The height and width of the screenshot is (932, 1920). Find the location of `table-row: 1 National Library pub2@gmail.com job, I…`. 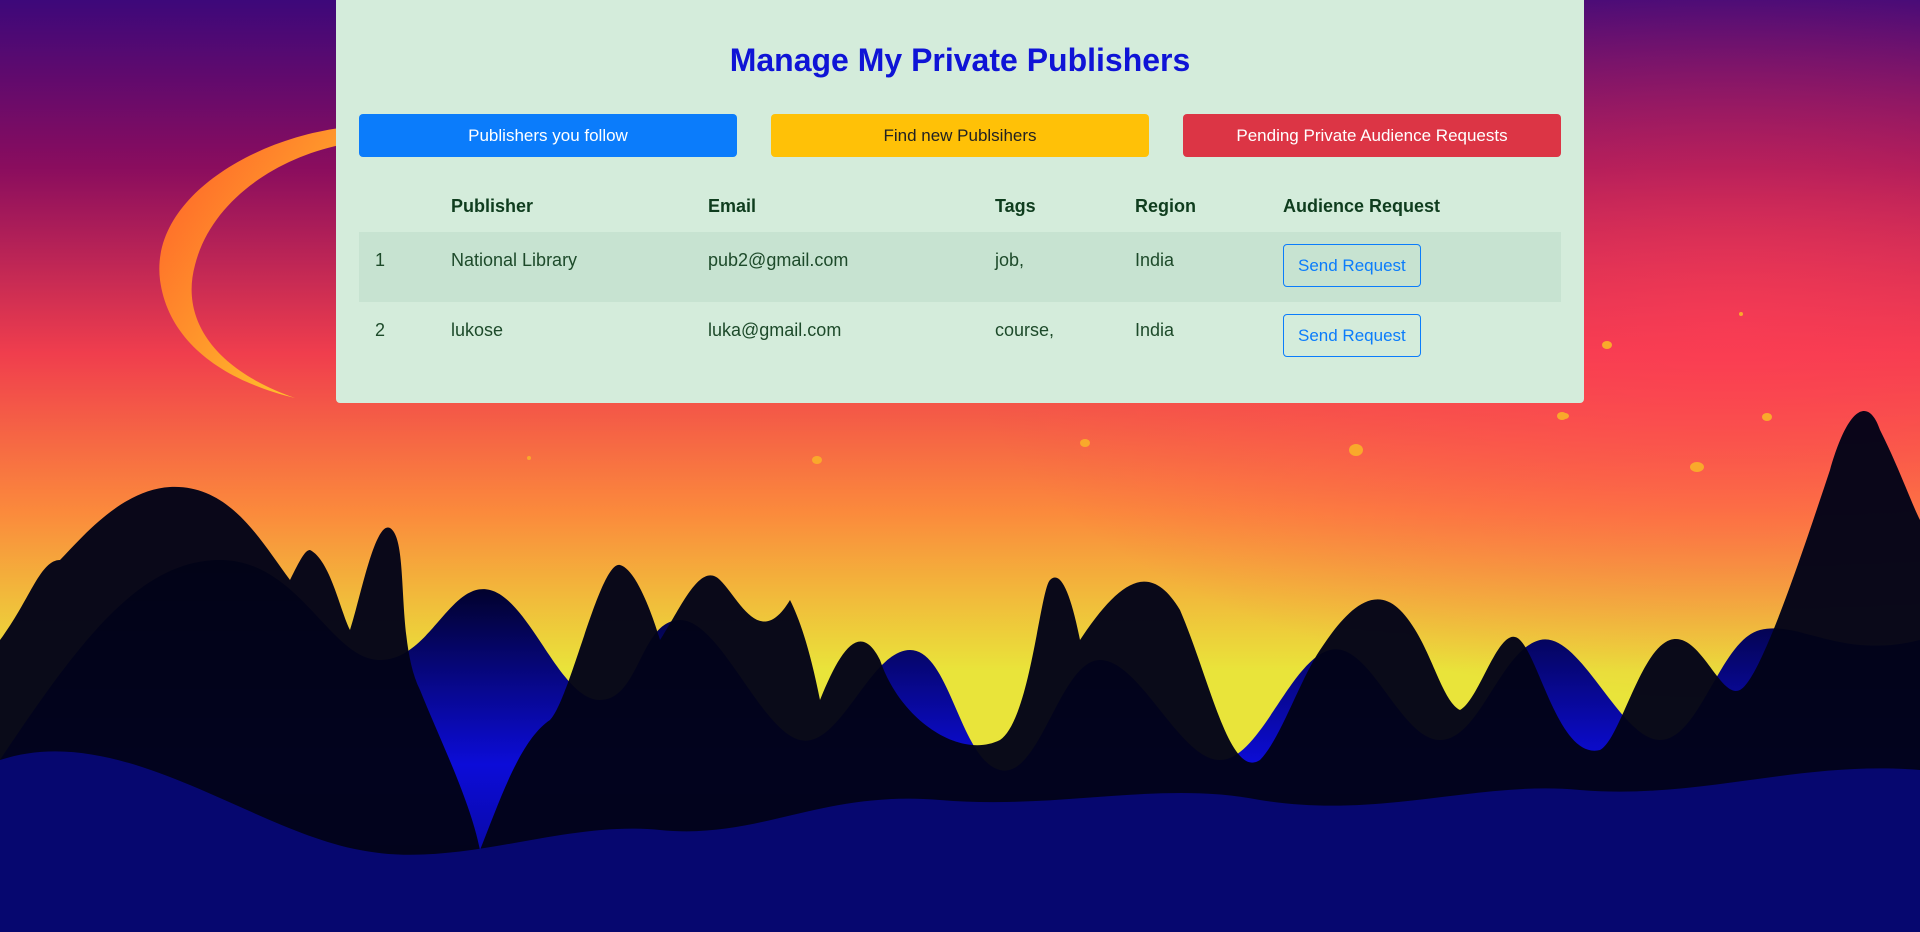

table-row: 1 National Library pub2@gmail.com job, I… is located at coordinates (960, 267).